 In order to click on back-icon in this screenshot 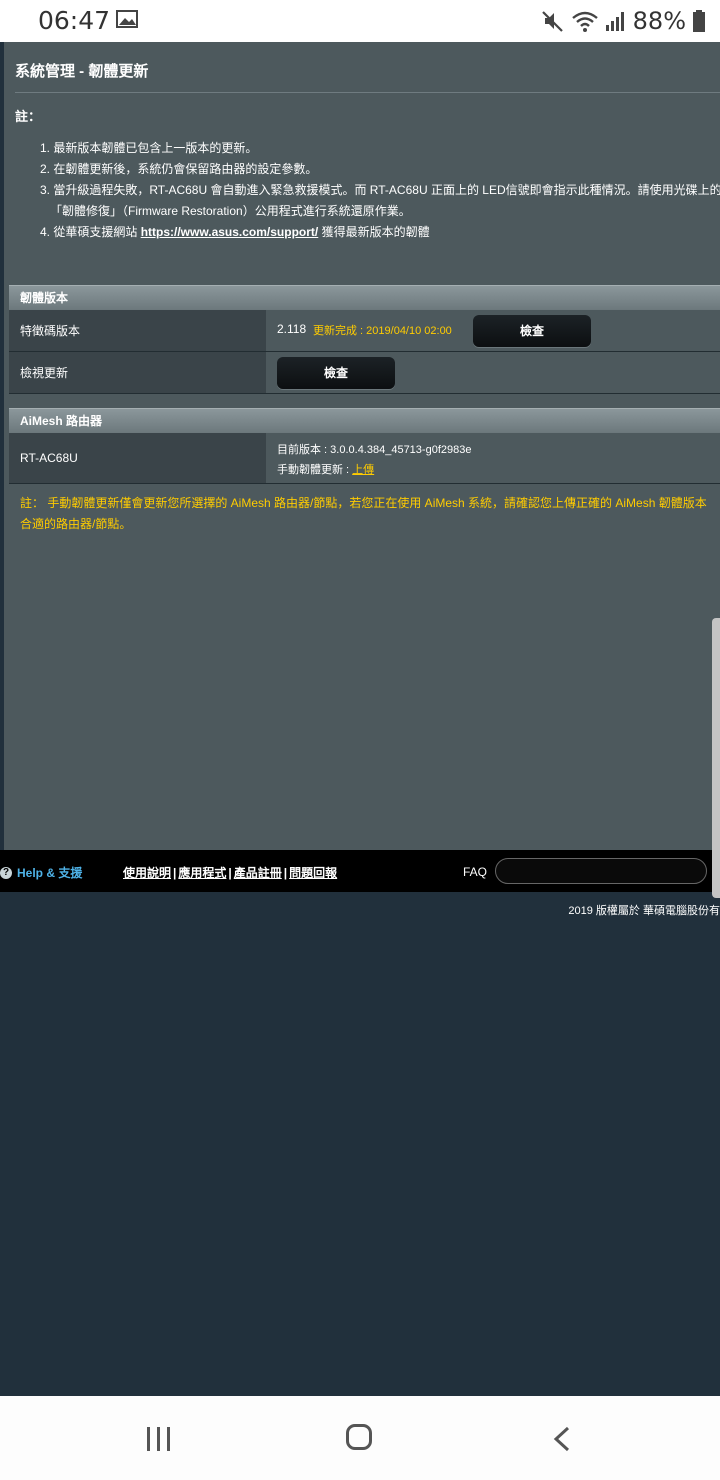, I will do `click(562, 1439)`.